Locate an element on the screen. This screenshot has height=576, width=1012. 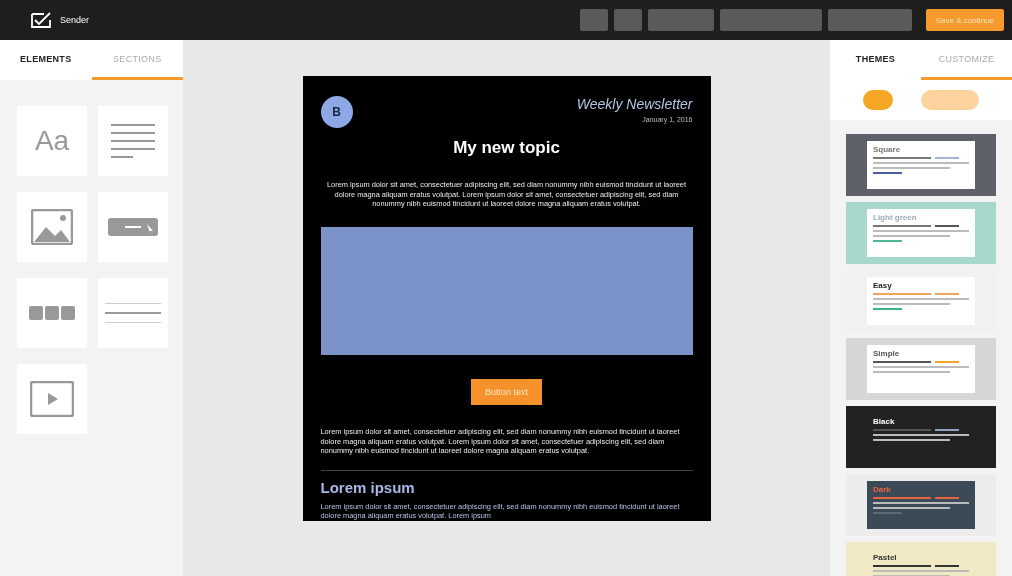
paragraph-icon is located at coordinates (133, 141).